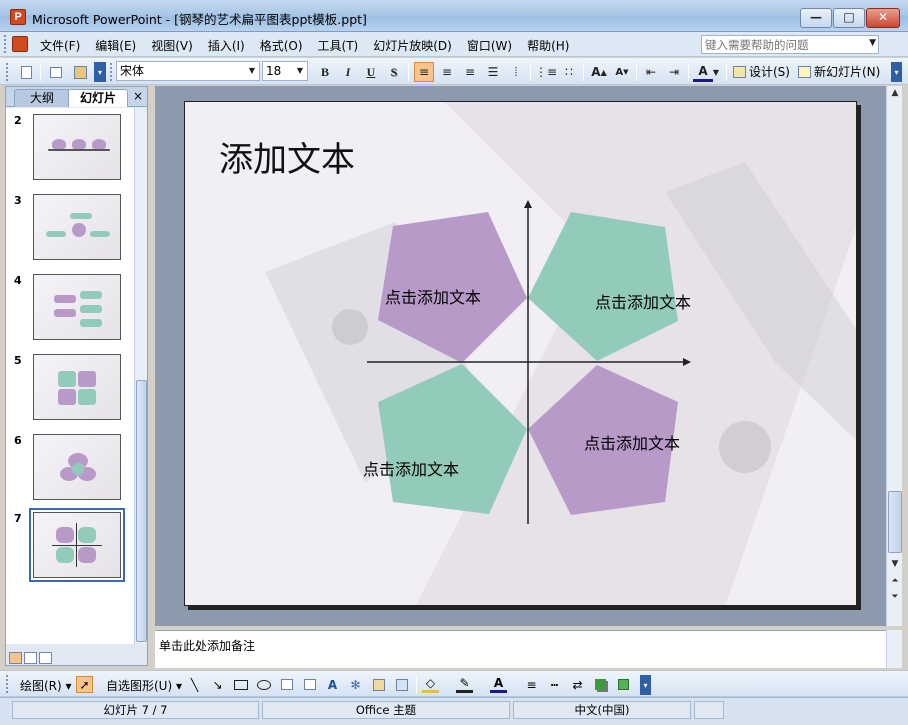 The image size is (908, 725). I want to click on menu-tools: 工具(T), so click(338, 45).